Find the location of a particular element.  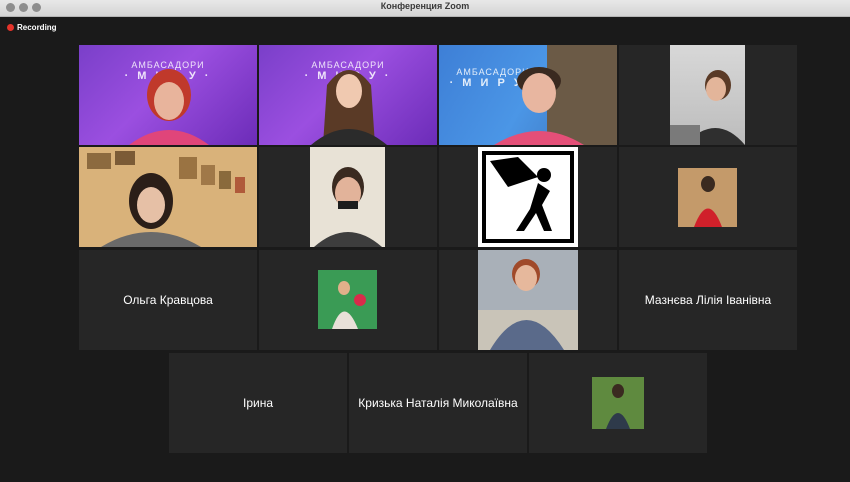

participant-name: Ірина is located at coordinates (257, 403).